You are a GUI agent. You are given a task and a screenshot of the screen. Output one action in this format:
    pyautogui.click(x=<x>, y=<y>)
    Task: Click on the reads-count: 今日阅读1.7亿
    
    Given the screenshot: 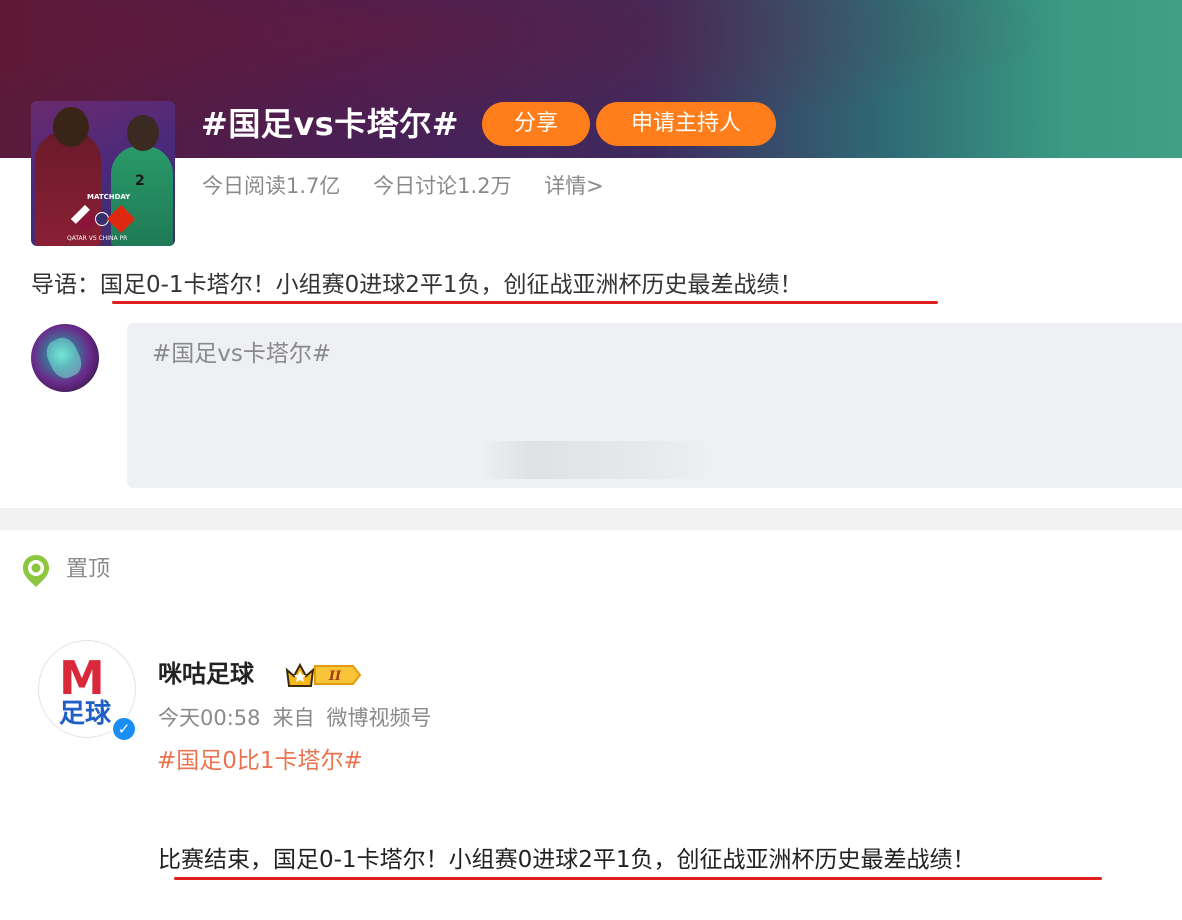 What is the action you would take?
    pyautogui.click(x=271, y=186)
    